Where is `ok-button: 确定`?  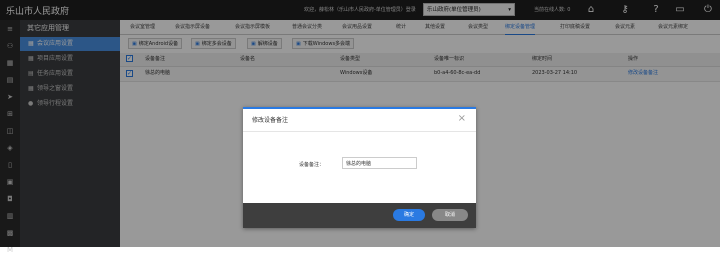
ok-button: 确定 is located at coordinates (409, 215).